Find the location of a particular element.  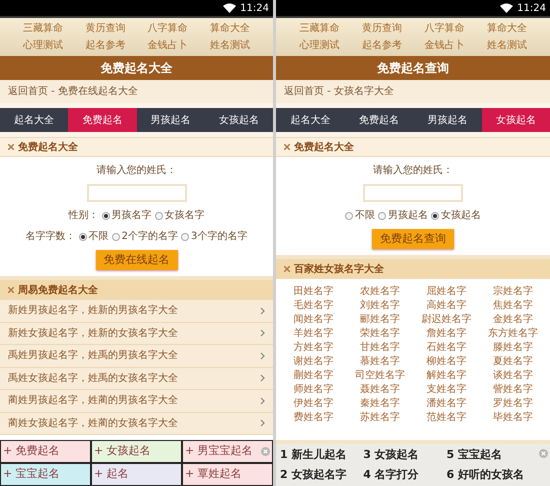

surname-link: 高姓名字 is located at coordinates (446, 306).